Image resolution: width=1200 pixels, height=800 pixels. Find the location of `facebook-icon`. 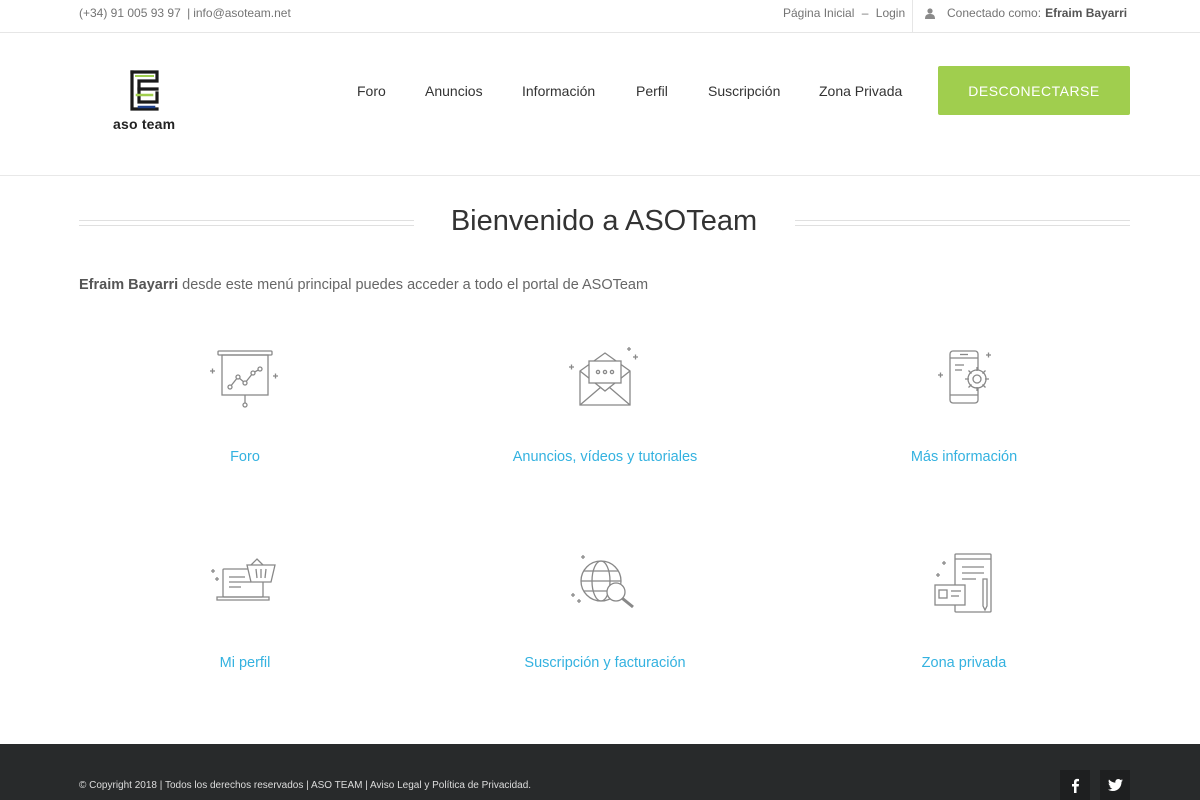

facebook-icon is located at coordinates (1075, 785).